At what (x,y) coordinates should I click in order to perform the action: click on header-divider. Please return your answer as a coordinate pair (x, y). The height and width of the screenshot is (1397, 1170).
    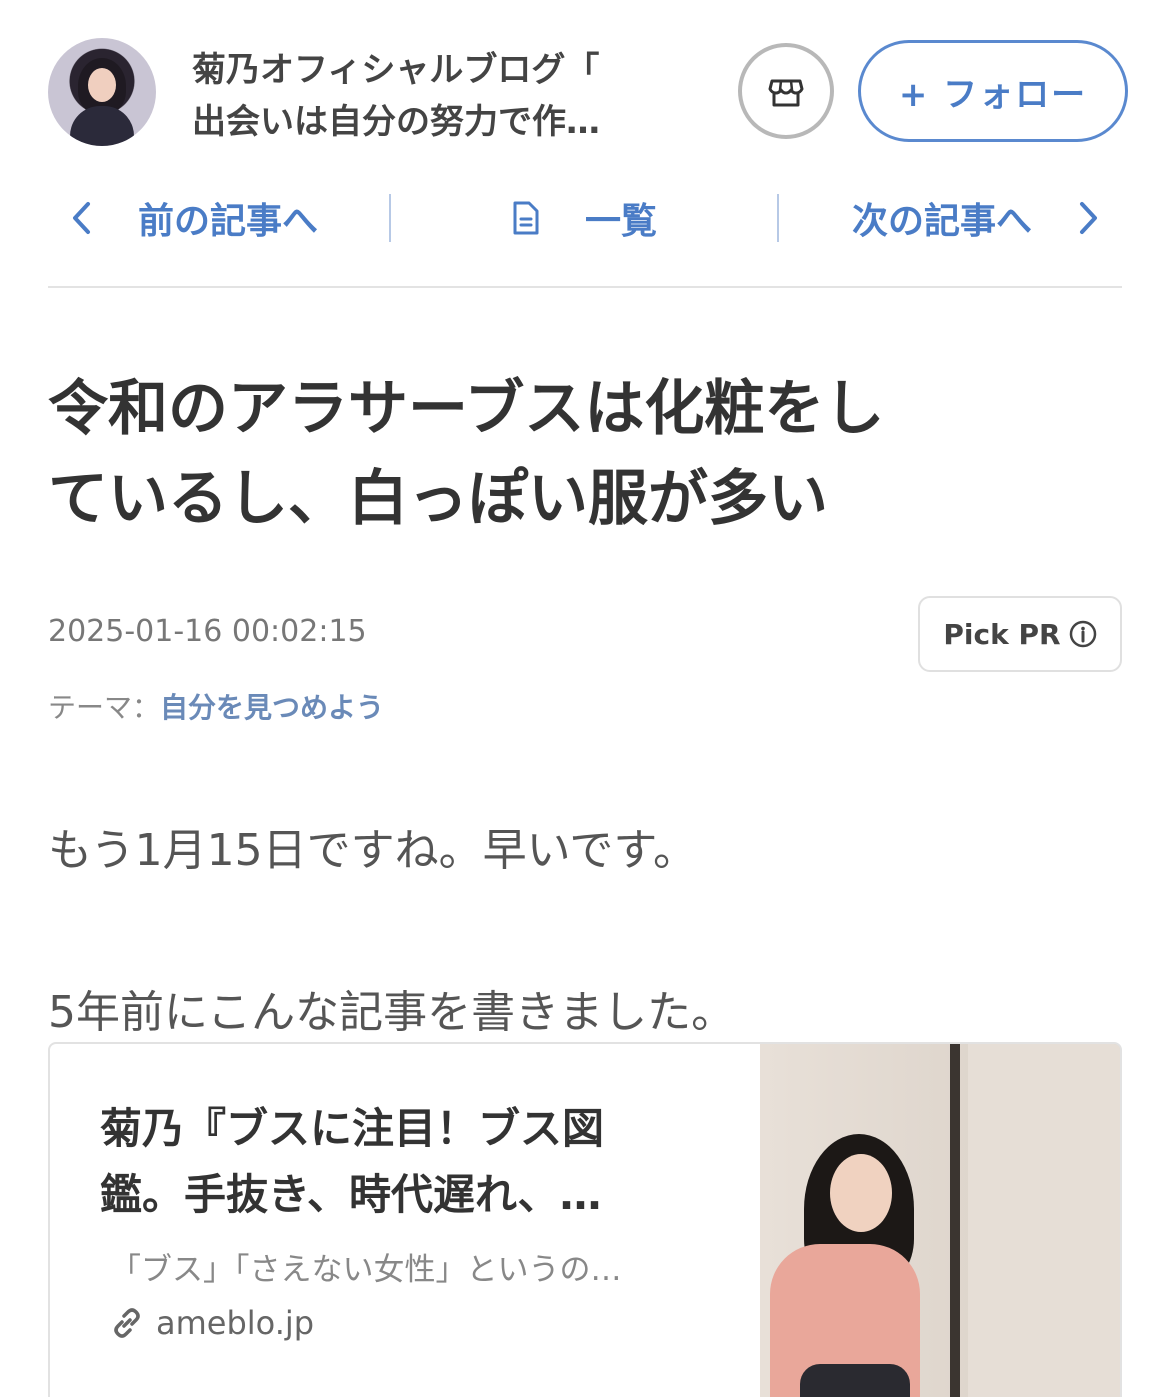
    Looking at the image, I should click on (585, 287).